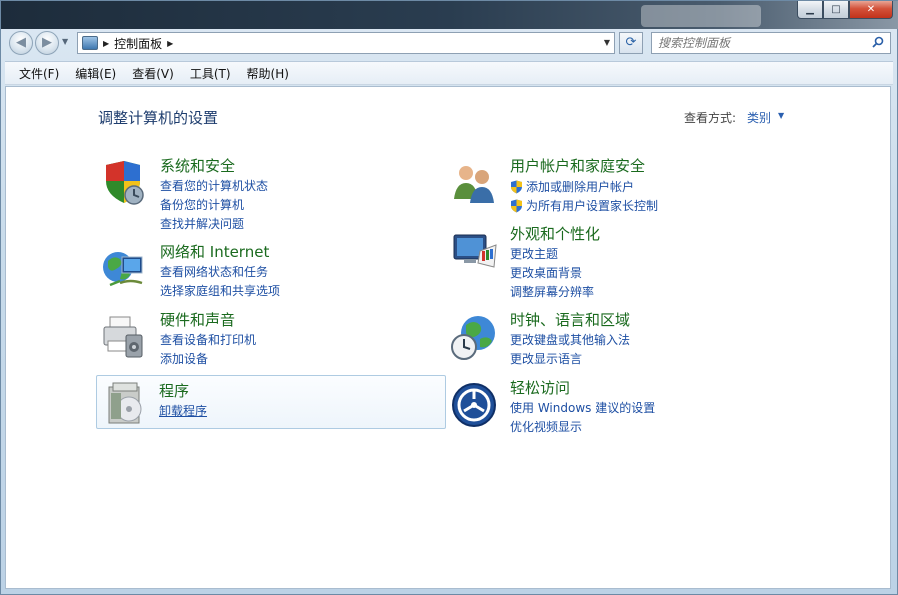 Image resolution: width=898 pixels, height=595 pixels. I want to click on close-button: ✕, so click(871, 10).